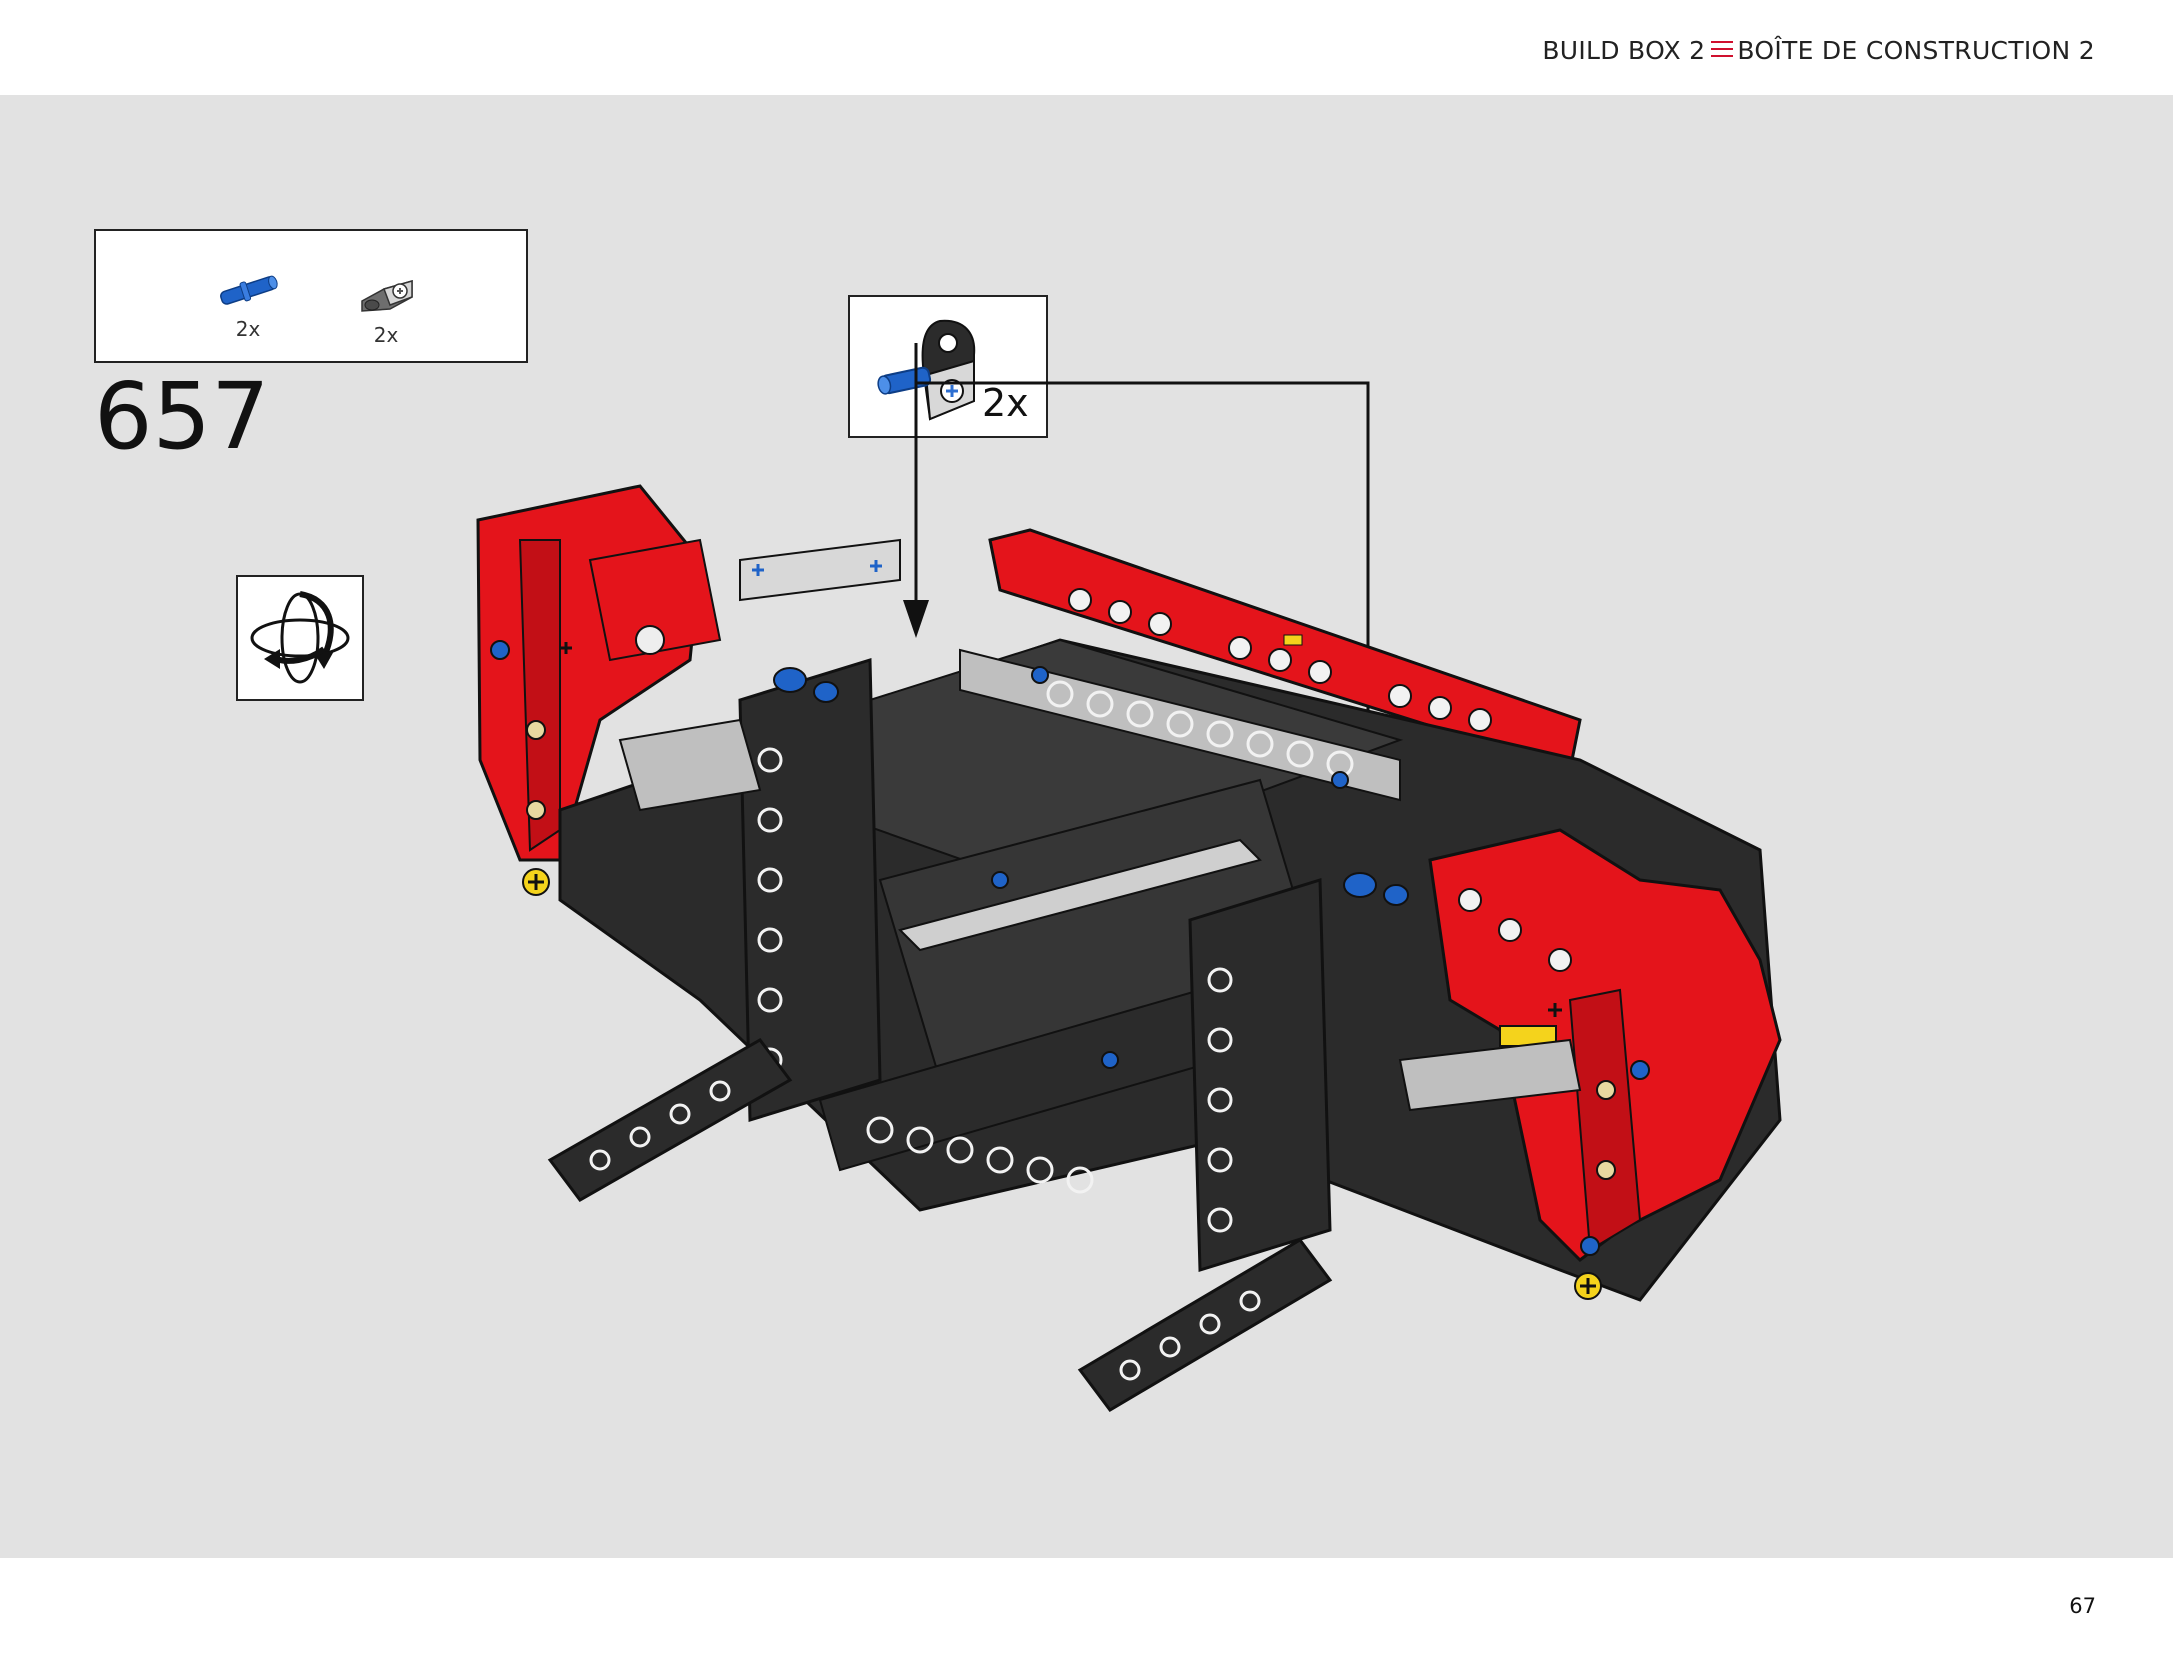 This screenshot has width=2173, height=1654. Describe the element at coordinates (1086, 1606) in the screenshot. I see `page-footer: 67` at that location.